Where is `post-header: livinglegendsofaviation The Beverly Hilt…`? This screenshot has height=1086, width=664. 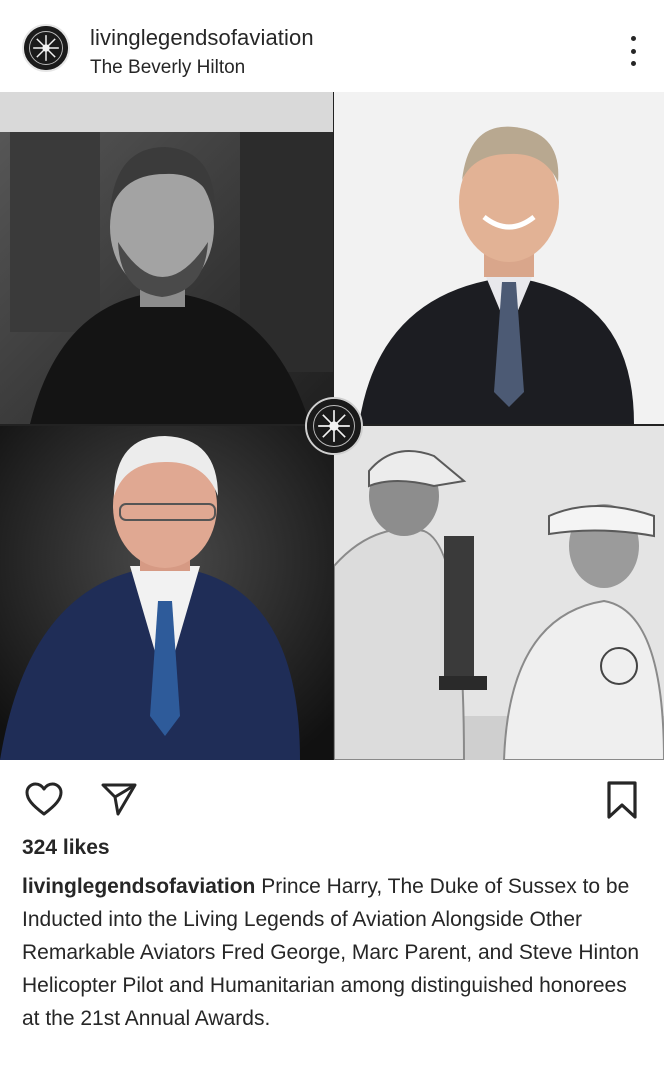 post-header: livinglegendsofaviation The Beverly Hilt… is located at coordinates (332, 46).